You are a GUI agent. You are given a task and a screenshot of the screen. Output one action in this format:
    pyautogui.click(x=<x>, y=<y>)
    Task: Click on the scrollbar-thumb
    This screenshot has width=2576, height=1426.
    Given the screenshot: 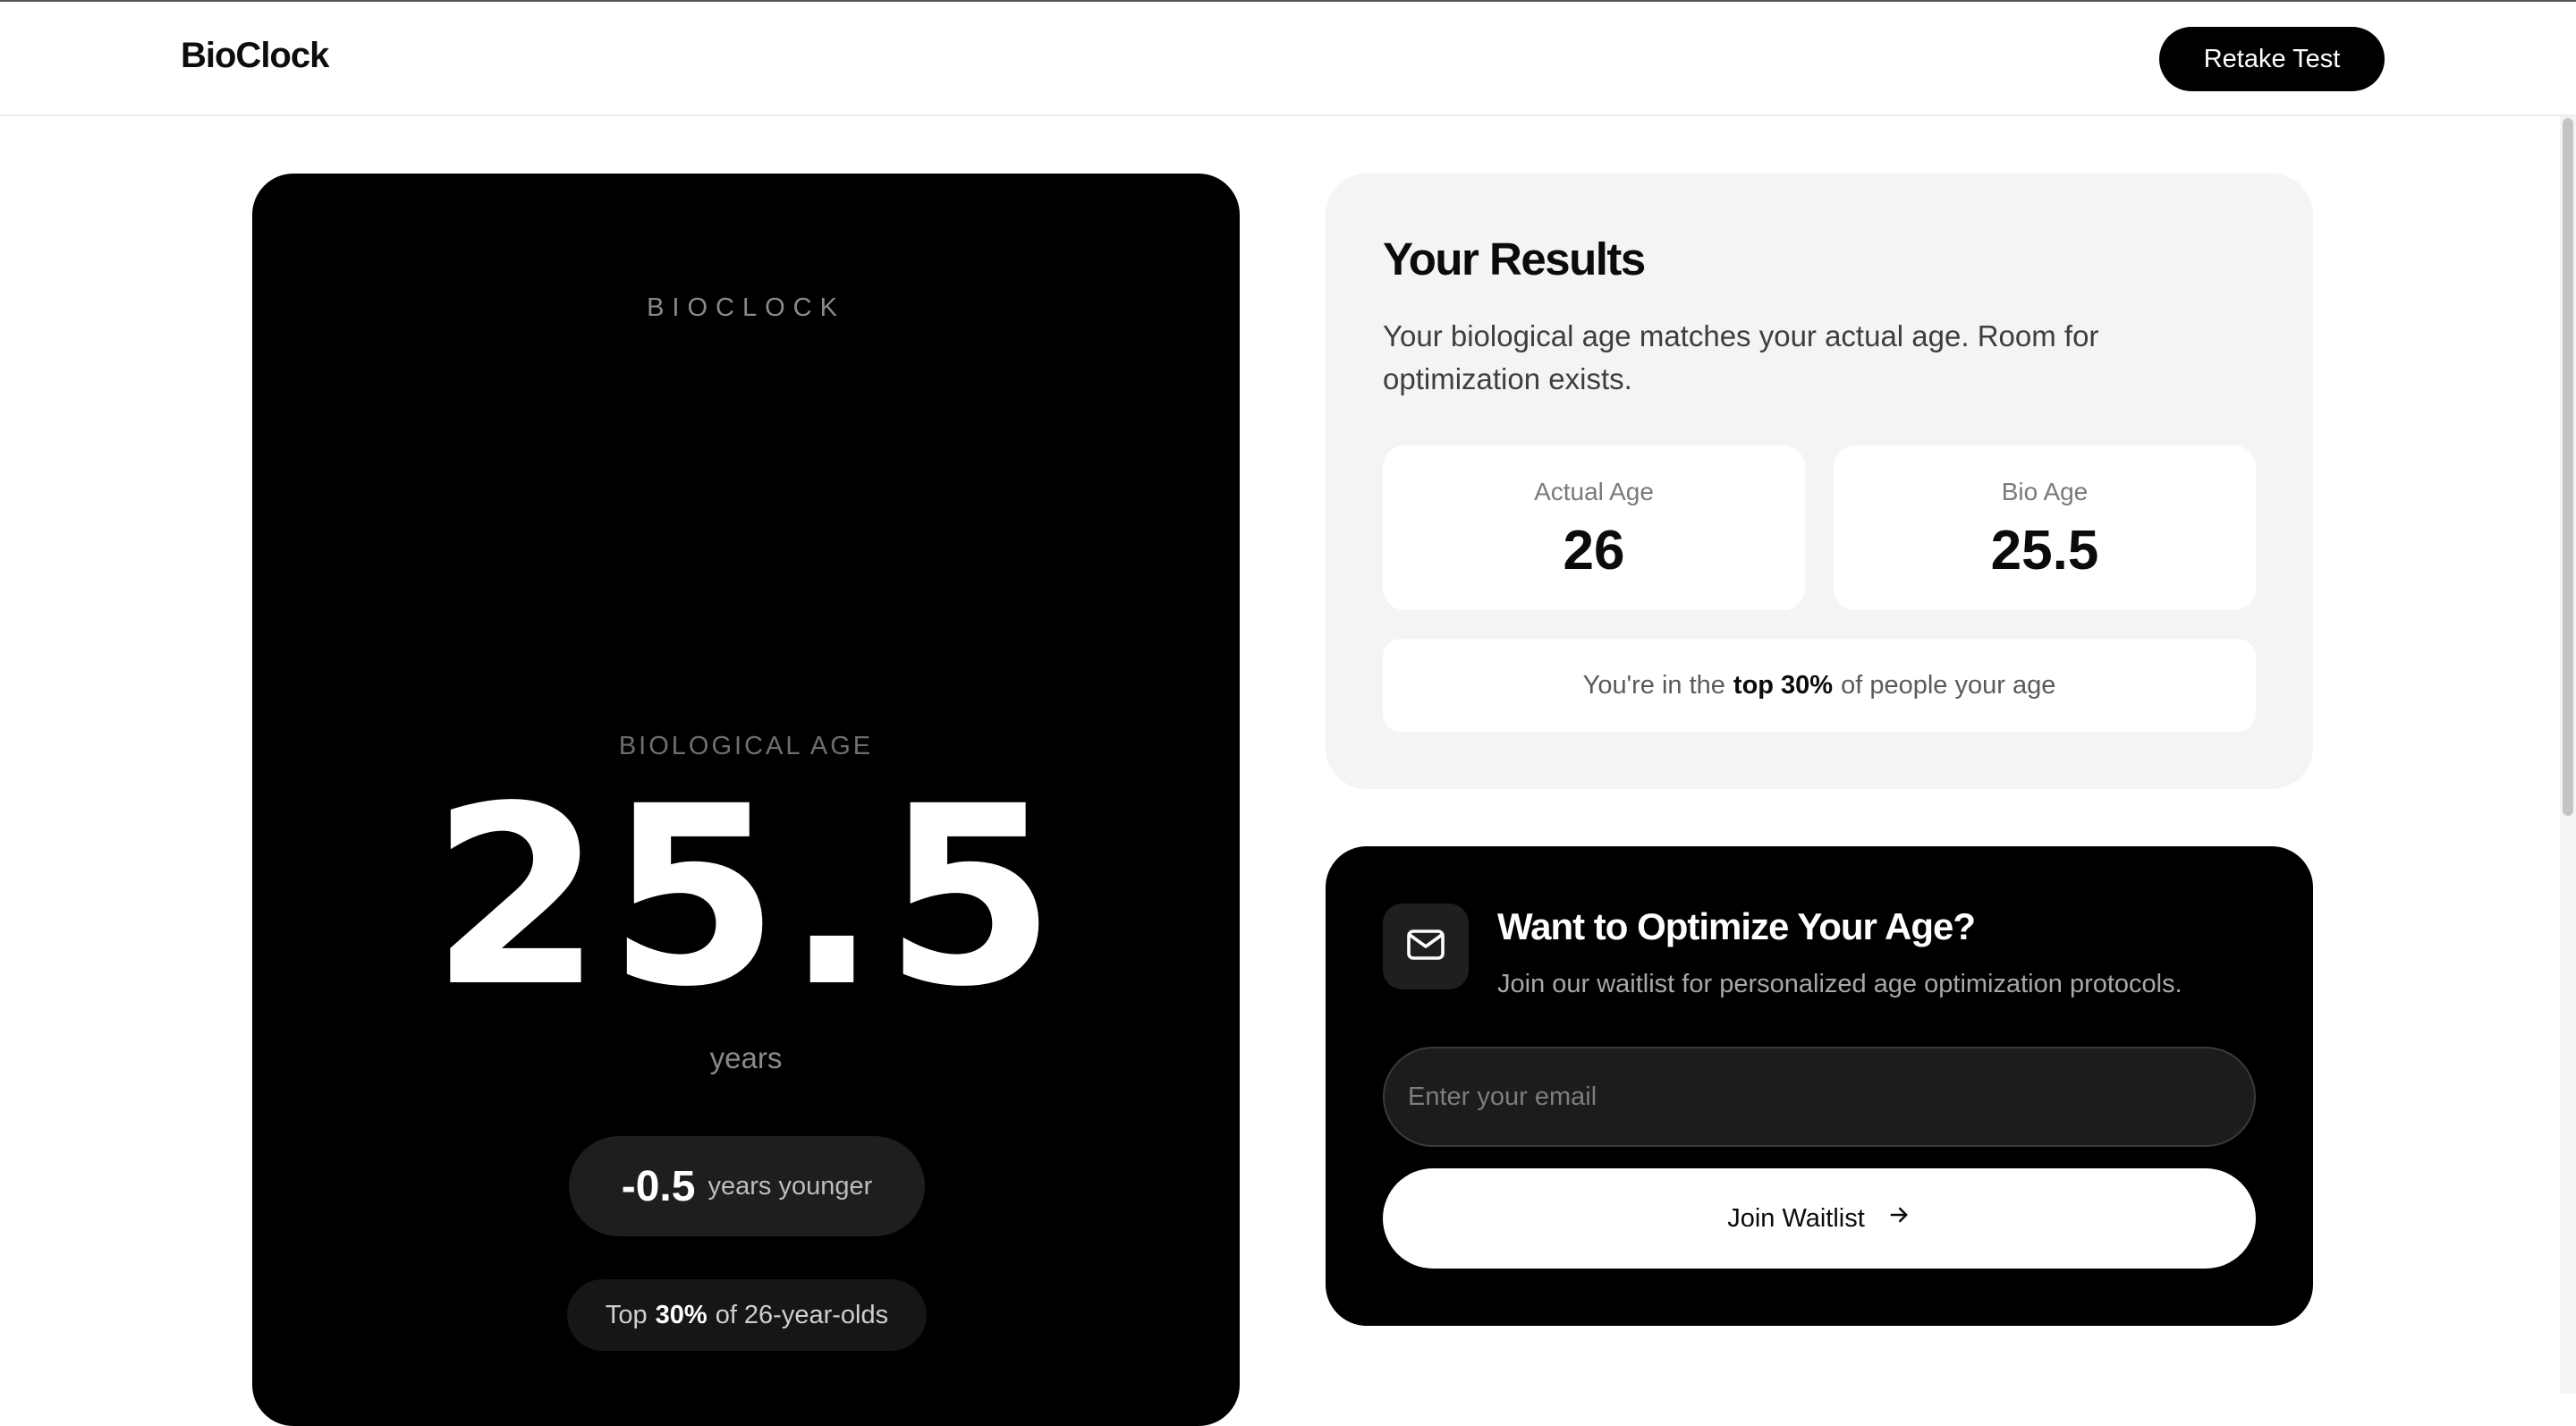 What is the action you would take?
    pyautogui.click(x=2568, y=467)
    